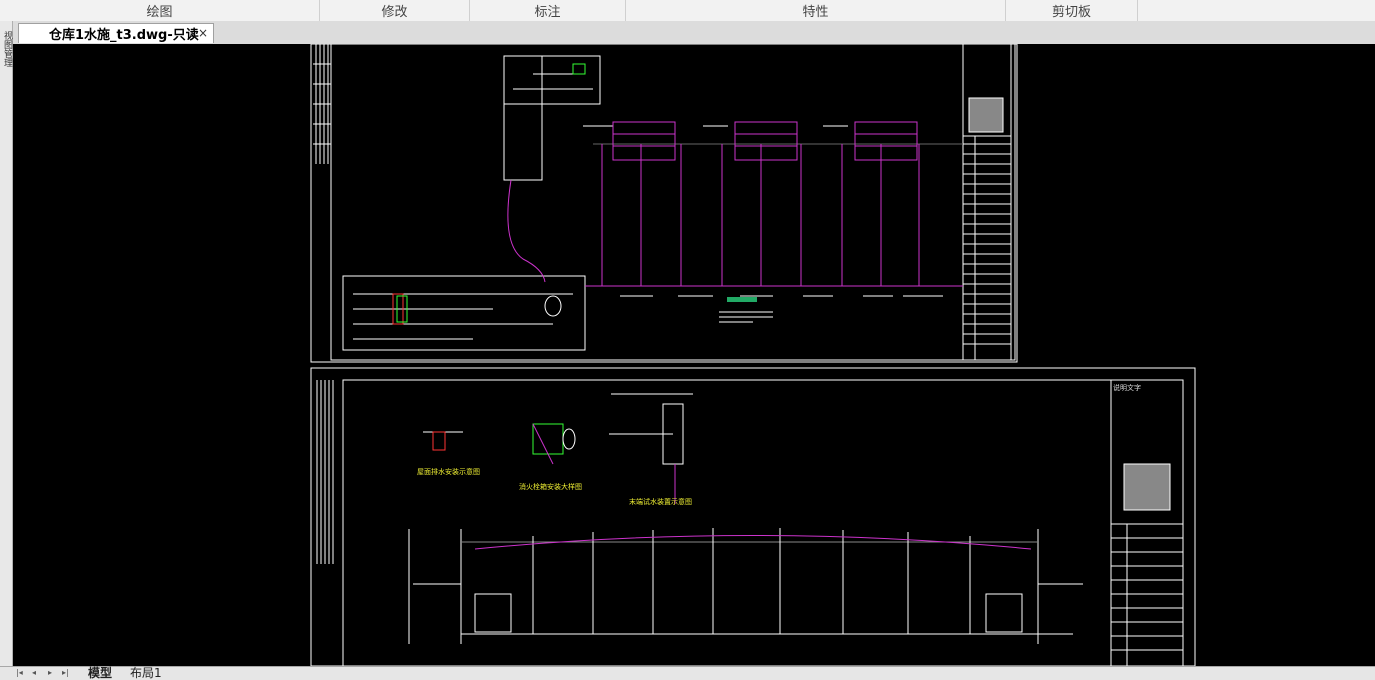 The image size is (1375, 680). What do you see at coordinates (6, 344) in the screenshot?
I see `side-panel-strip: 视图管理` at bounding box center [6, 344].